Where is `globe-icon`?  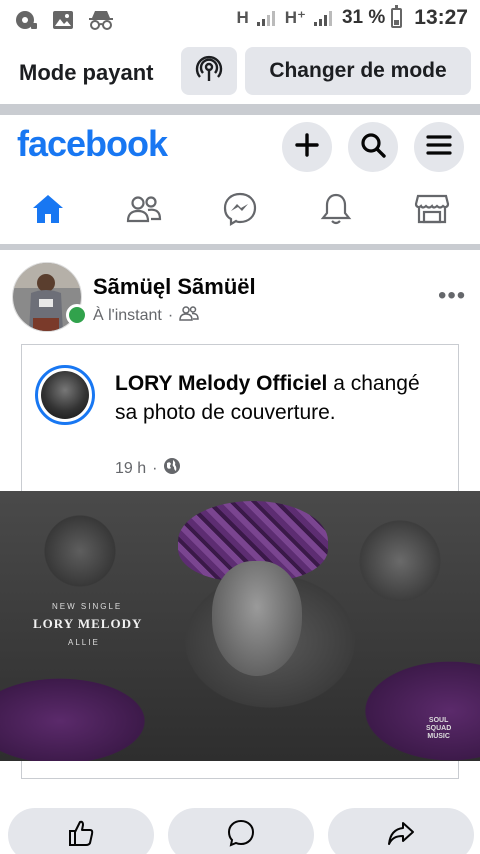 globe-icon is located at coordinates (172, 468).